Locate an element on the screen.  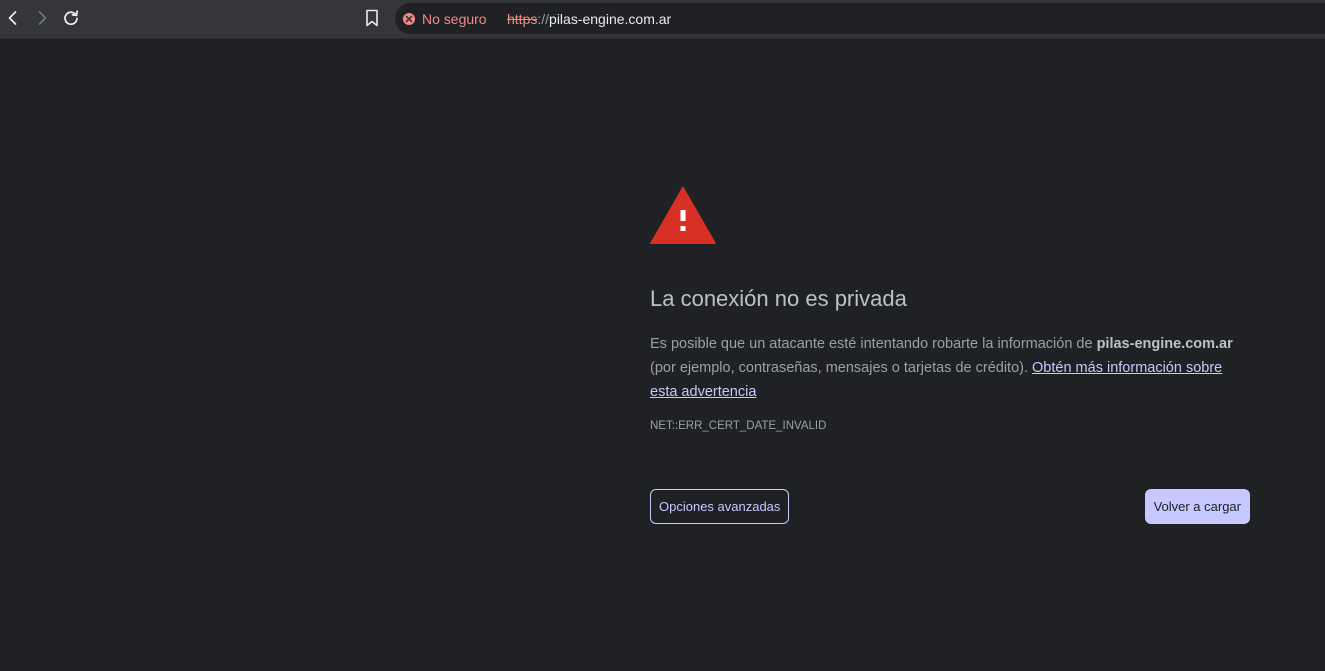
reload-page-button: Volver a cargar is located at coordinates (1197, 506).